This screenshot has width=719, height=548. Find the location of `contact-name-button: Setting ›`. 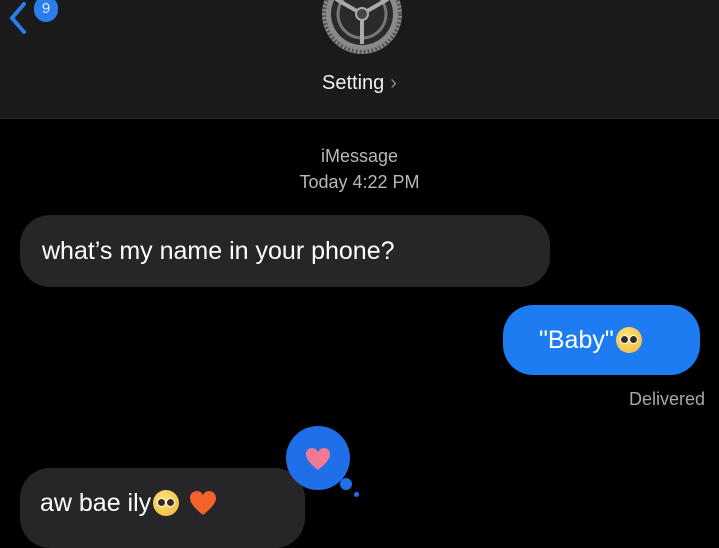

contact-name-button: Setting › is located at coordinates (359, 83).